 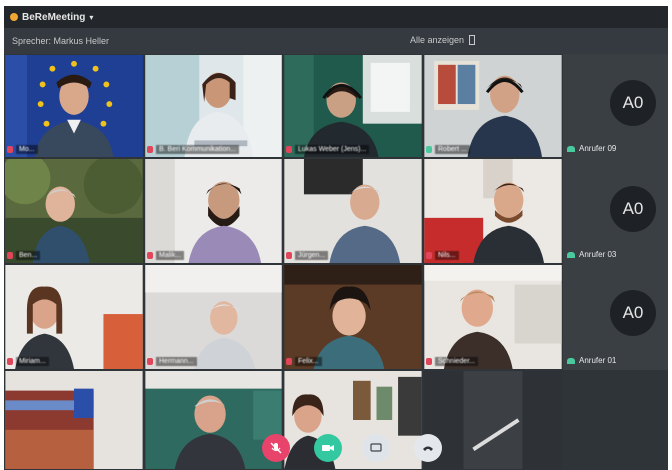 I want to click on caller-label: Anrufer 03, so click(x=591, y=254).